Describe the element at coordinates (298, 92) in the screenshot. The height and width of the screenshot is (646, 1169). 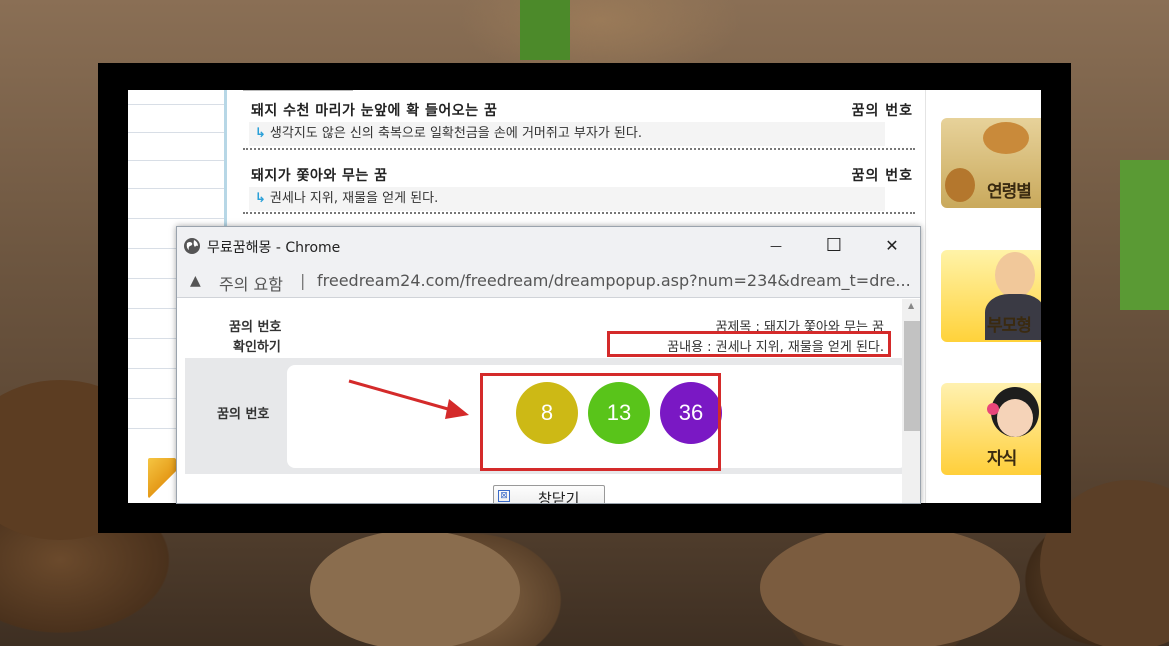
I see `top-divider` at that location.